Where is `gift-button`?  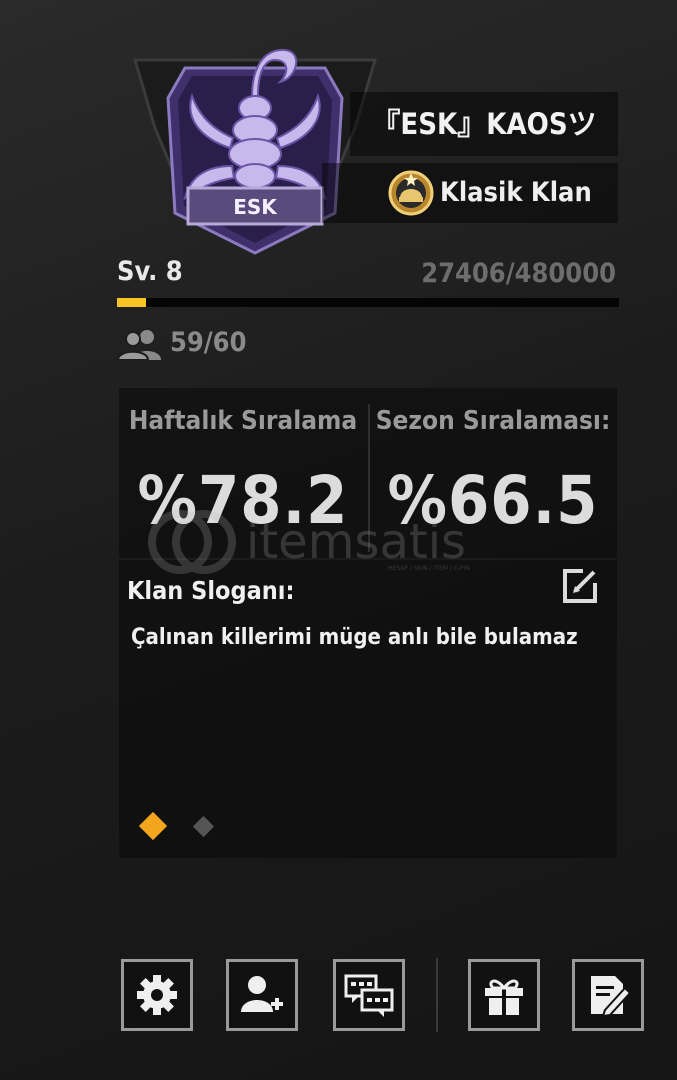 gift-button is located at coordinates (504, 995).